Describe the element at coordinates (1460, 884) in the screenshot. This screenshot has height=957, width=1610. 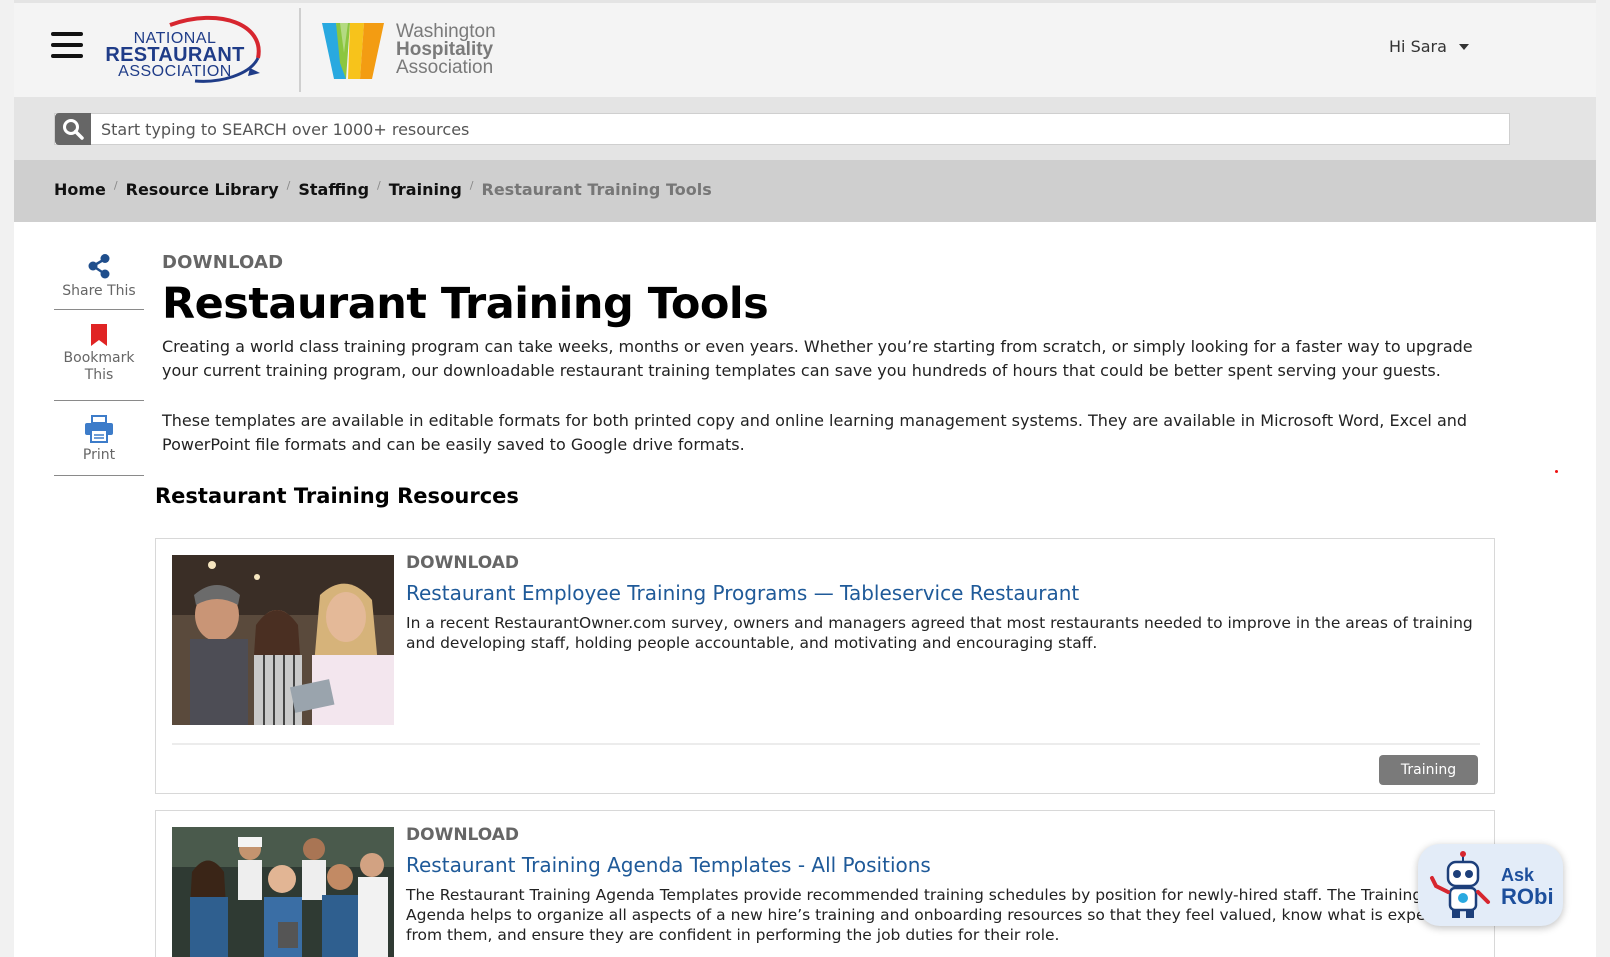
I see `robot-icon` at that location.